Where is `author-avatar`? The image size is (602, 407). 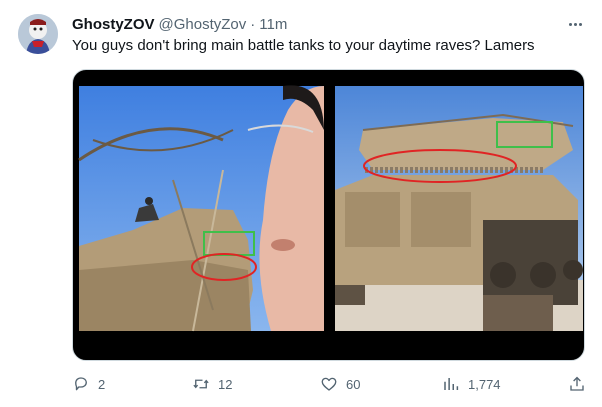
author-avatar is located at coordinates (38, 34).